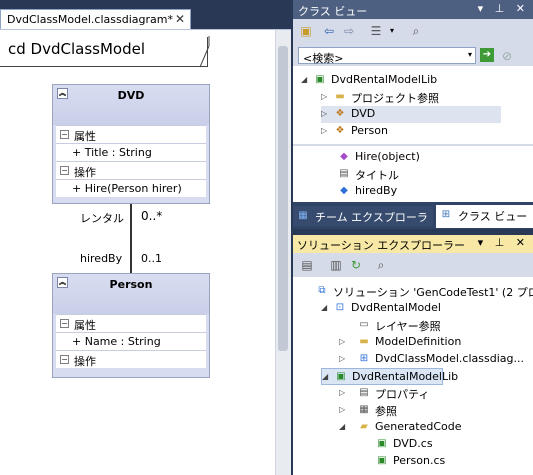 This screenshot has width=533, height=475. What do you see at coordinates (416, 31) in the screenshot?
I see `find-symbol-icon: ⌕` at bounding box center [416, 31].